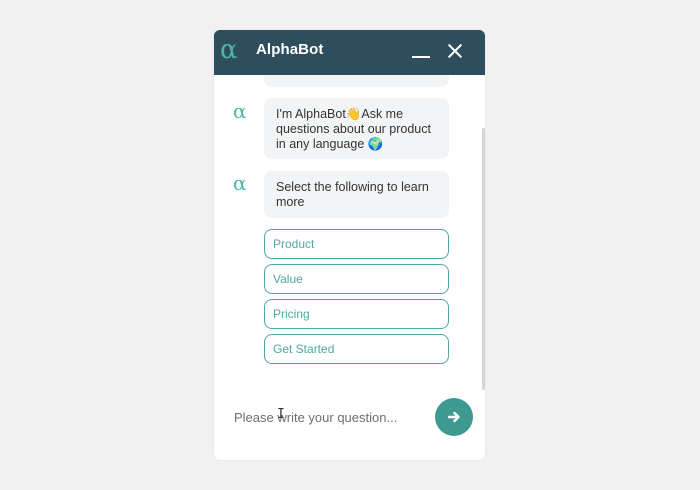 The image size is (700, 490). Describe the element at coordinates (356, 349) in the screenshot. I see `option-get-started-button: Get Started` at that location.